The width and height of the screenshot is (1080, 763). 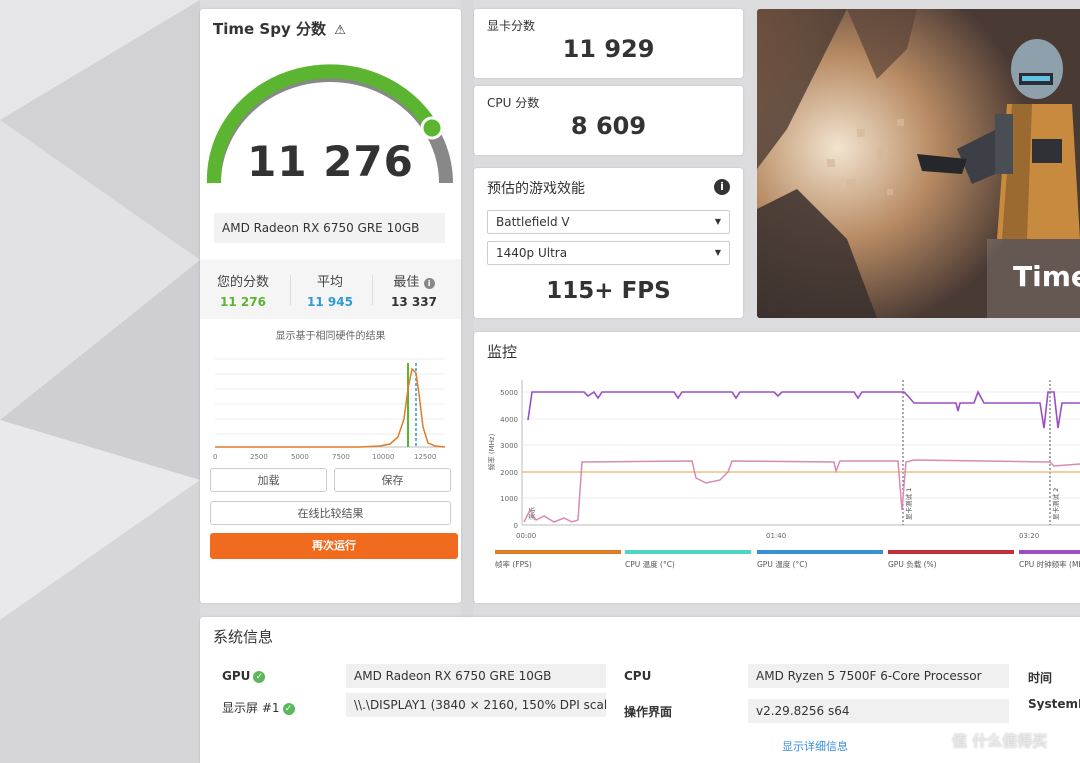 What do you see at coordinates (509, 473) in the screenshot?
I see `y-tick-label: 2000` at bounding box center [509, 473].